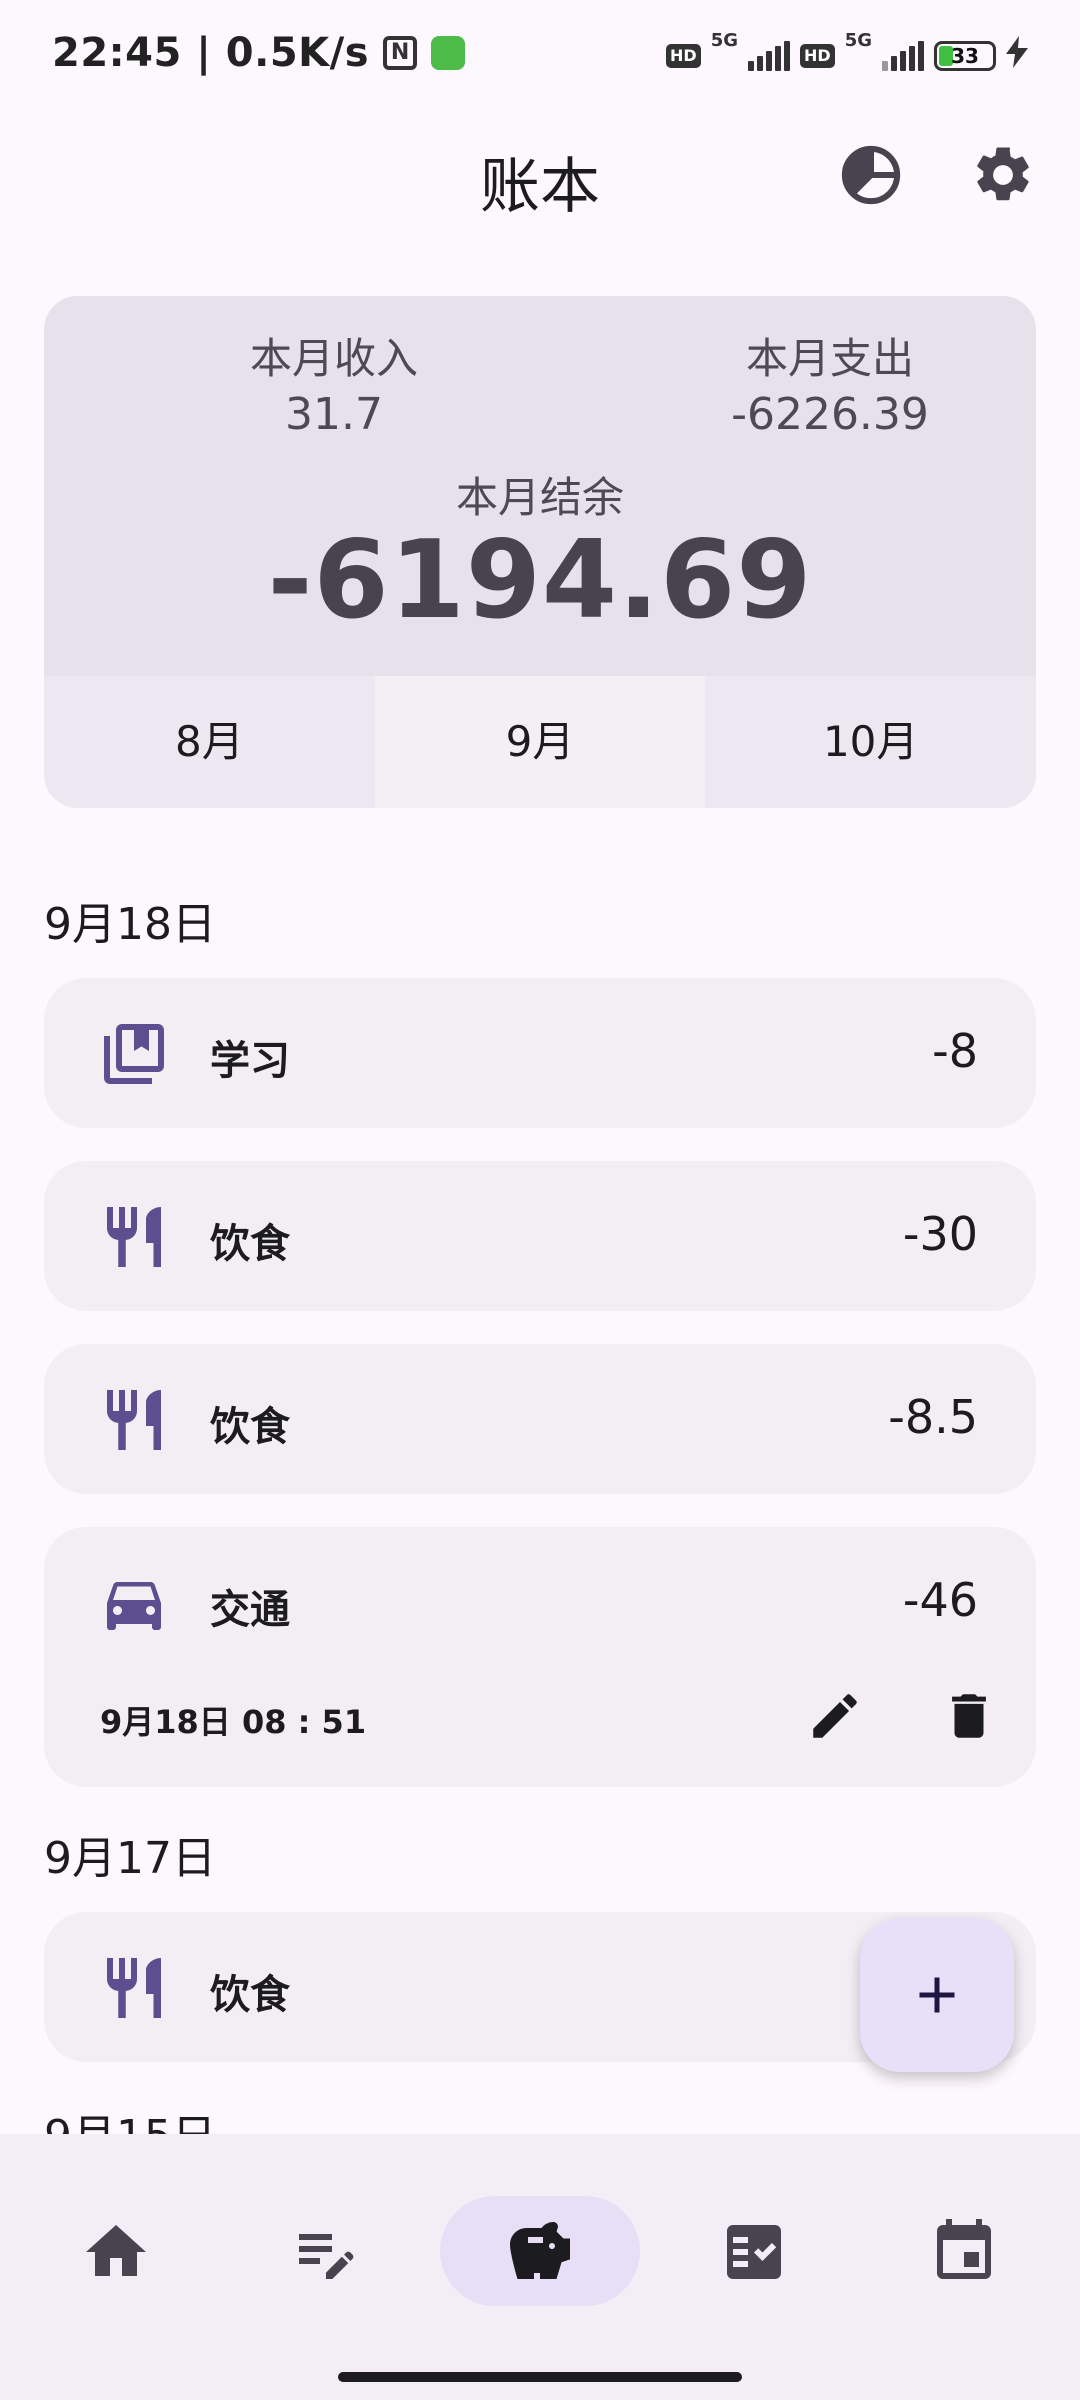 This screenshot has height=2400, width=1080. I want to click on status-left: 22:45 | 0.5K/s N, so click(259, 53).